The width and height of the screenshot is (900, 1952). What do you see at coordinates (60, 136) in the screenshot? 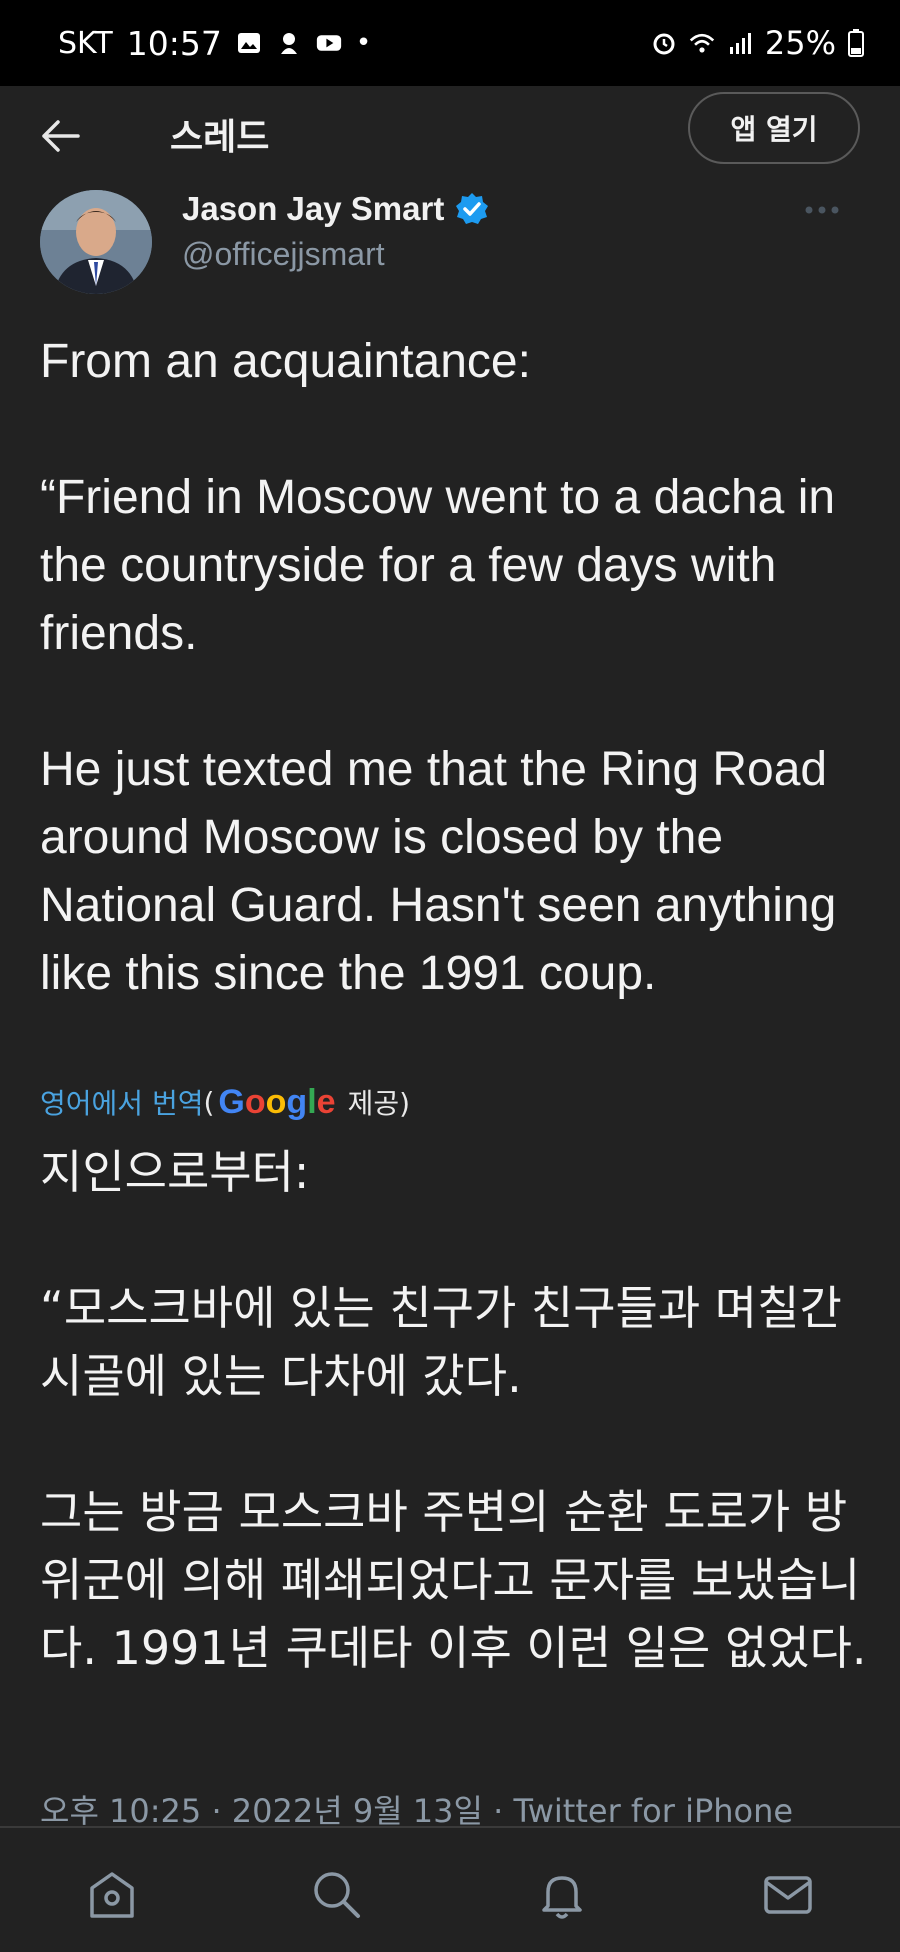
I see `back-arrow-icon` at bounding box center [60, 136].